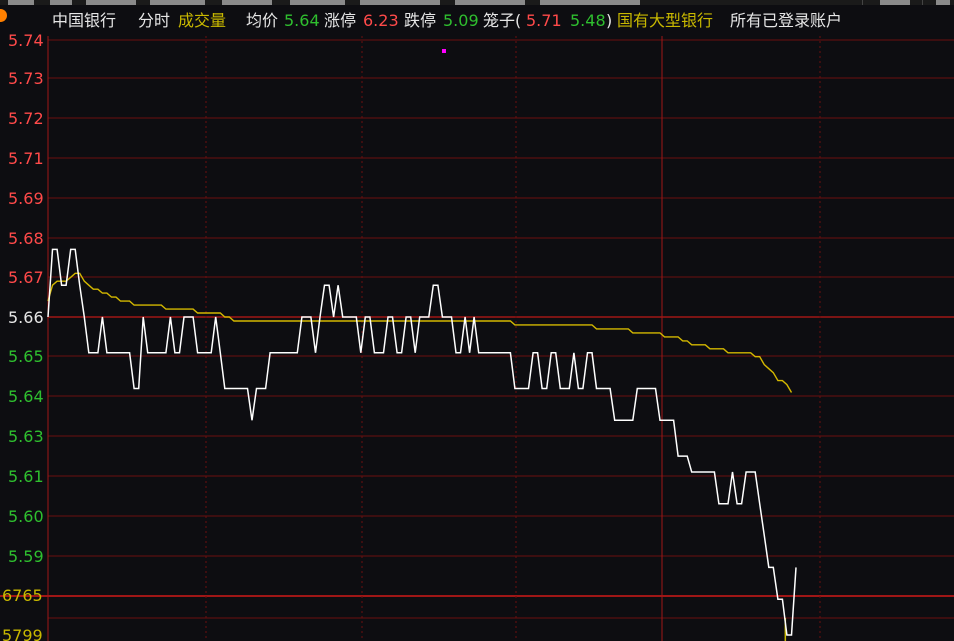 The image size is (954, 641). What do you see at coordinates (26, 277) in the screenshot?
I see `price-axis-label: 5.67` at bounding box center [26, 277].